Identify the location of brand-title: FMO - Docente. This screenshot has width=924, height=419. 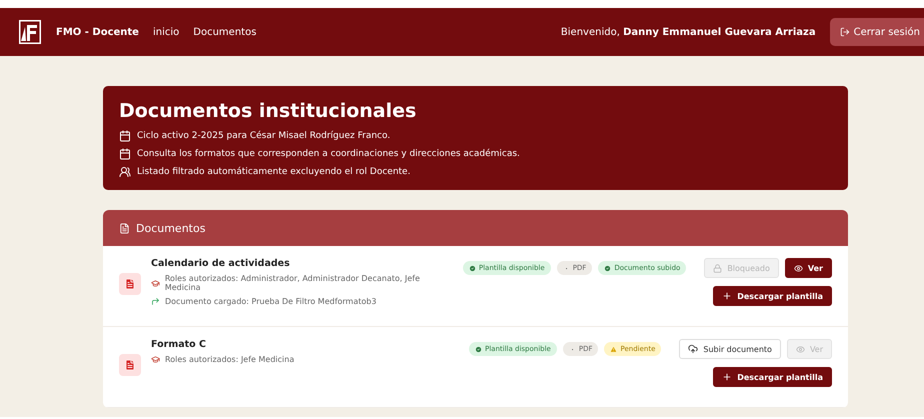
(97, 32).